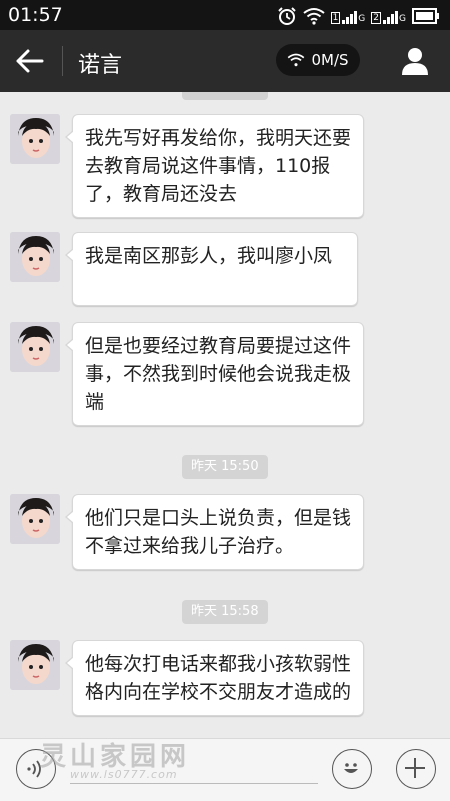  Describe the element at coordinates (286, 16) in the screenshot. I see `alarm-icon` at that location.